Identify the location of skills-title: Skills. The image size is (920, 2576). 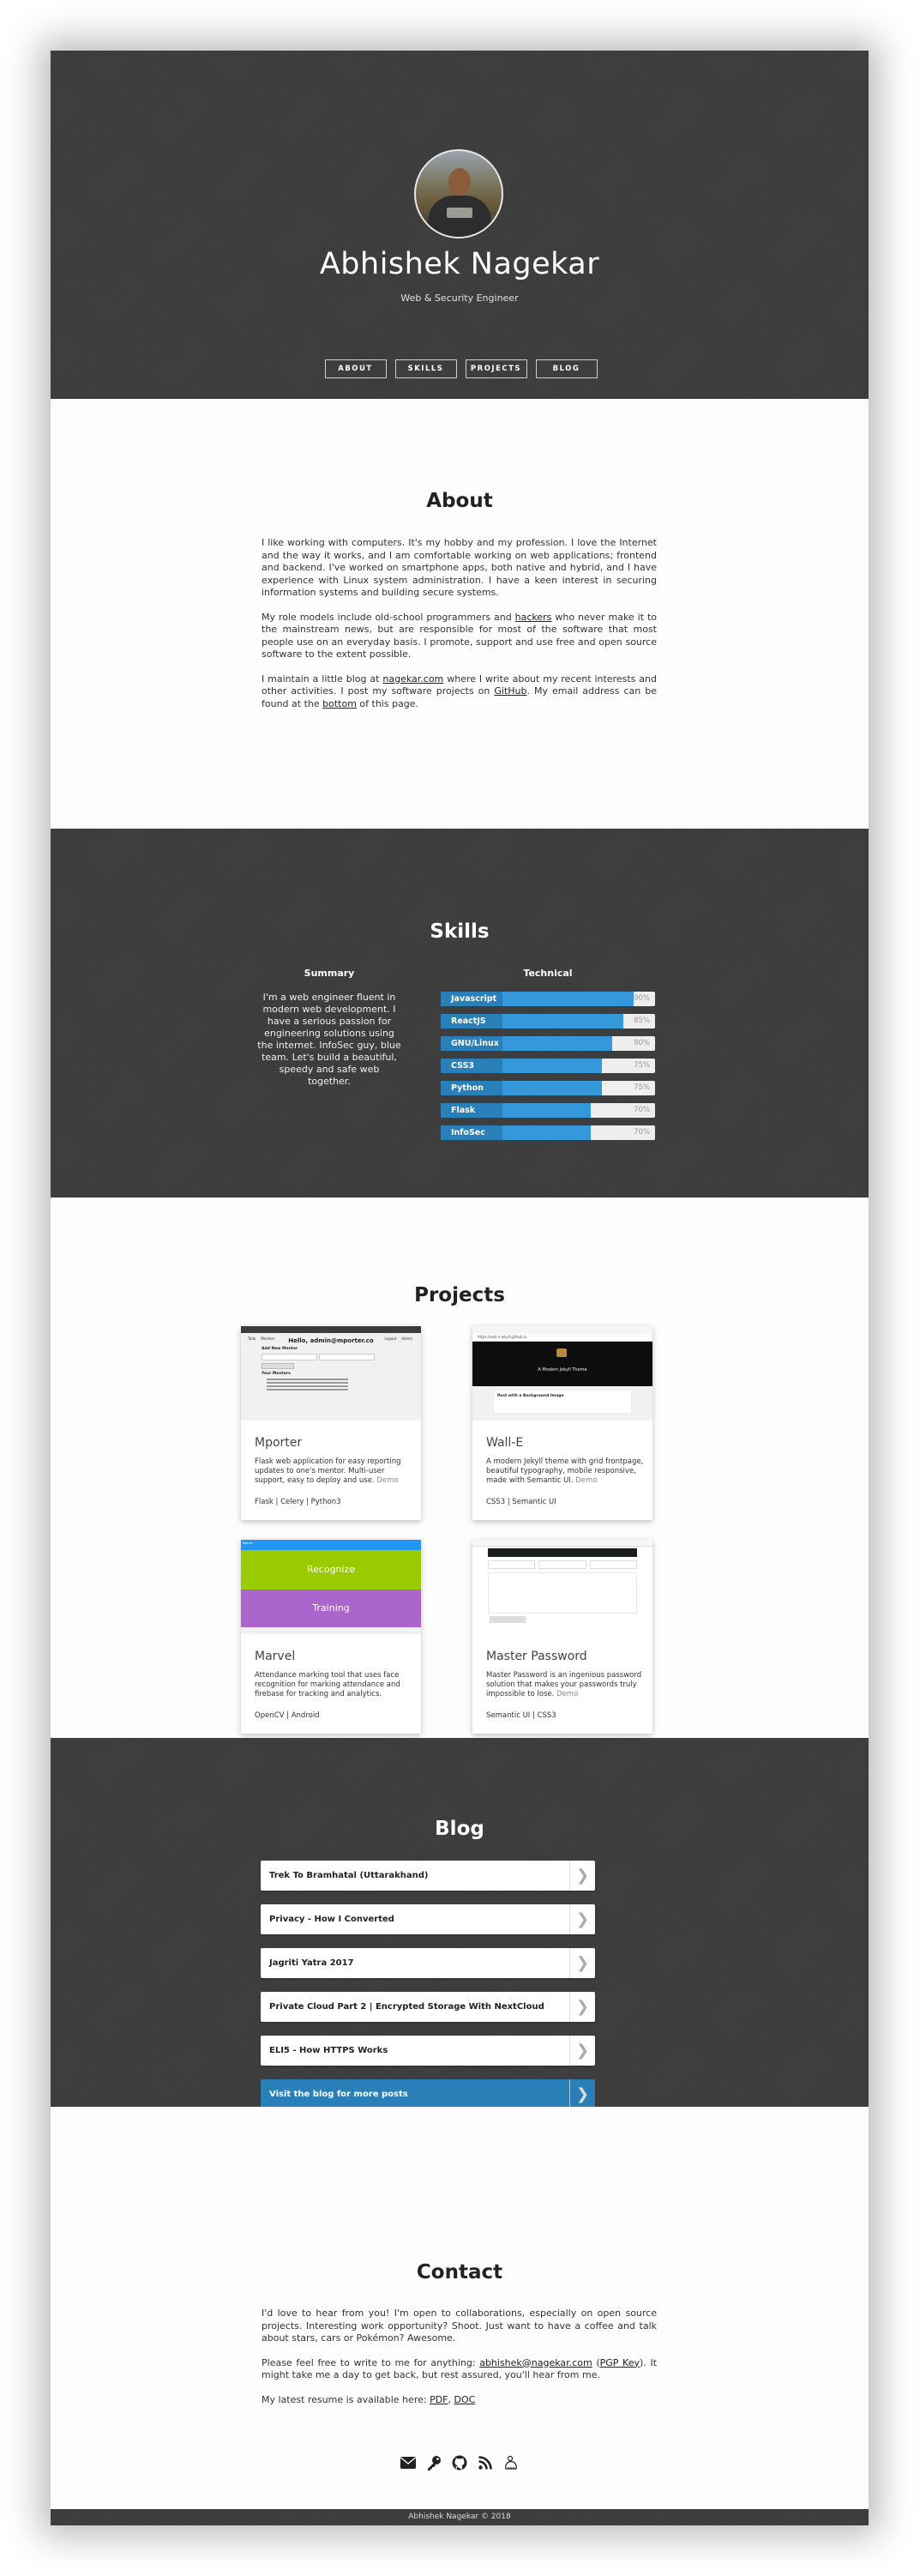
(460, 931).